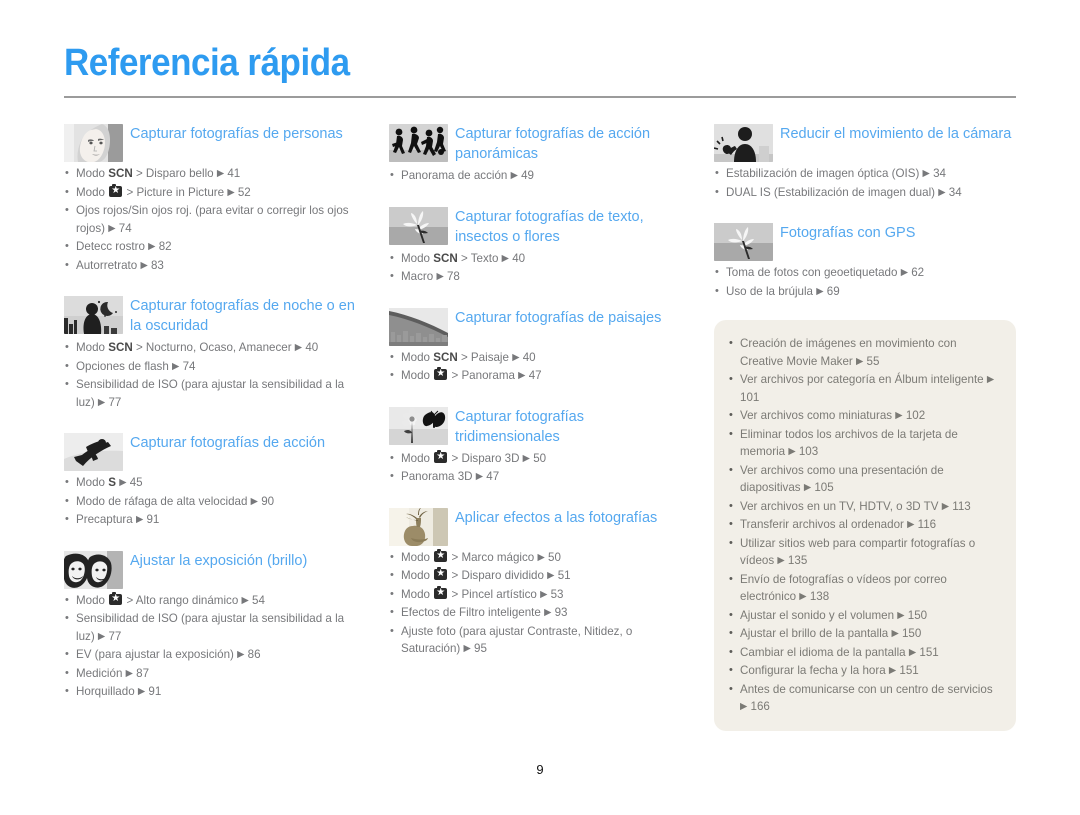  Describe the element at coordinates (266, 501) in the screenshot. I see `page-ref-number: 90` at that location.